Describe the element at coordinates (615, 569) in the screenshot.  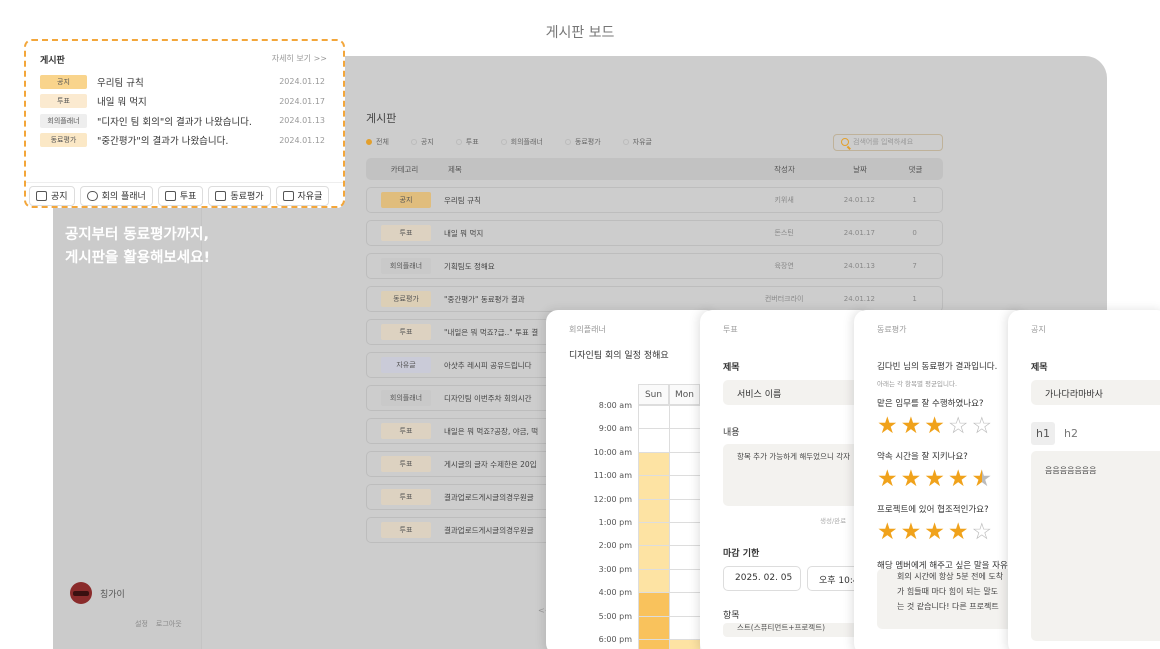
I see `time-label: 3:00 pm` at that location.